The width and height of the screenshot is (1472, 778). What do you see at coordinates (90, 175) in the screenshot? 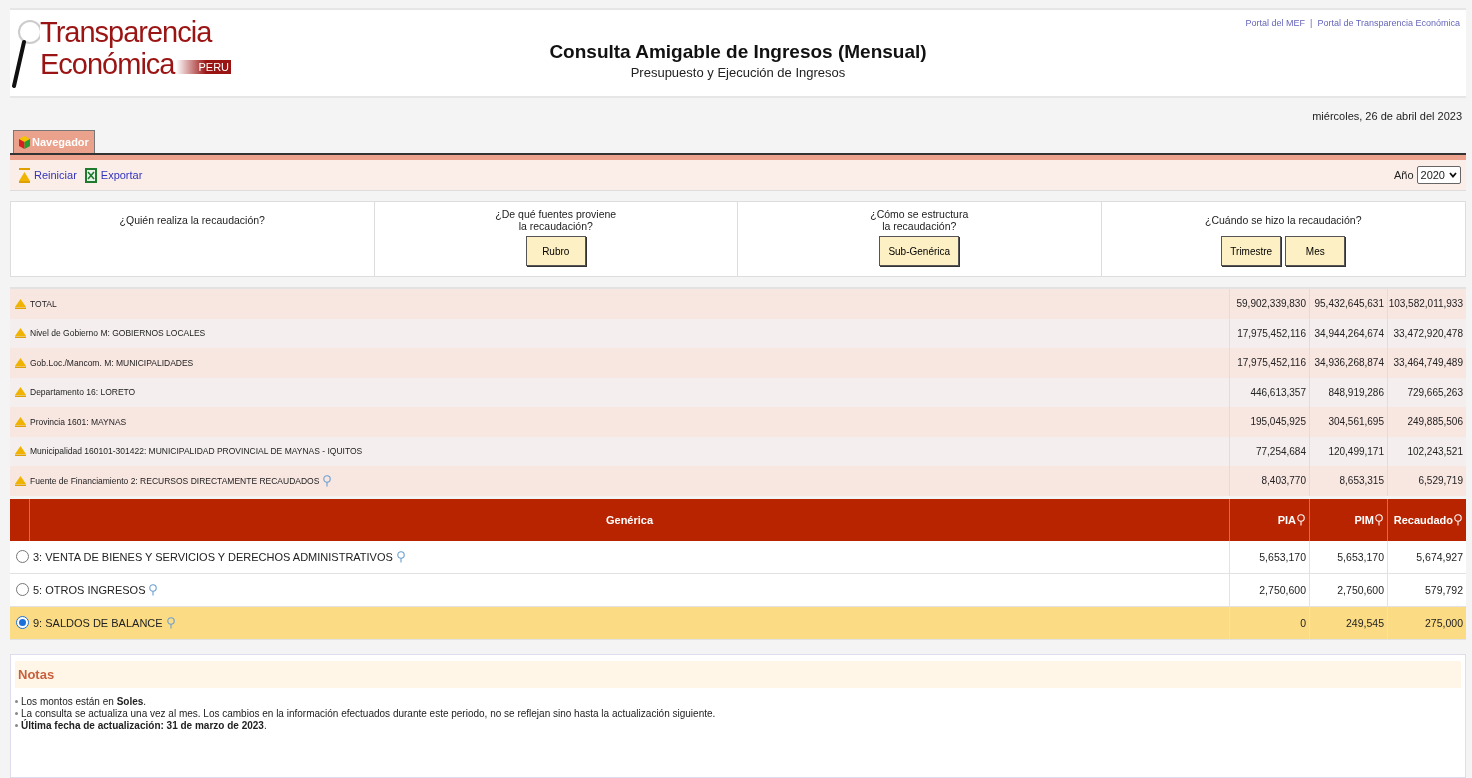
I see `spreadsheet-icon` at bounding box center [90, 175].